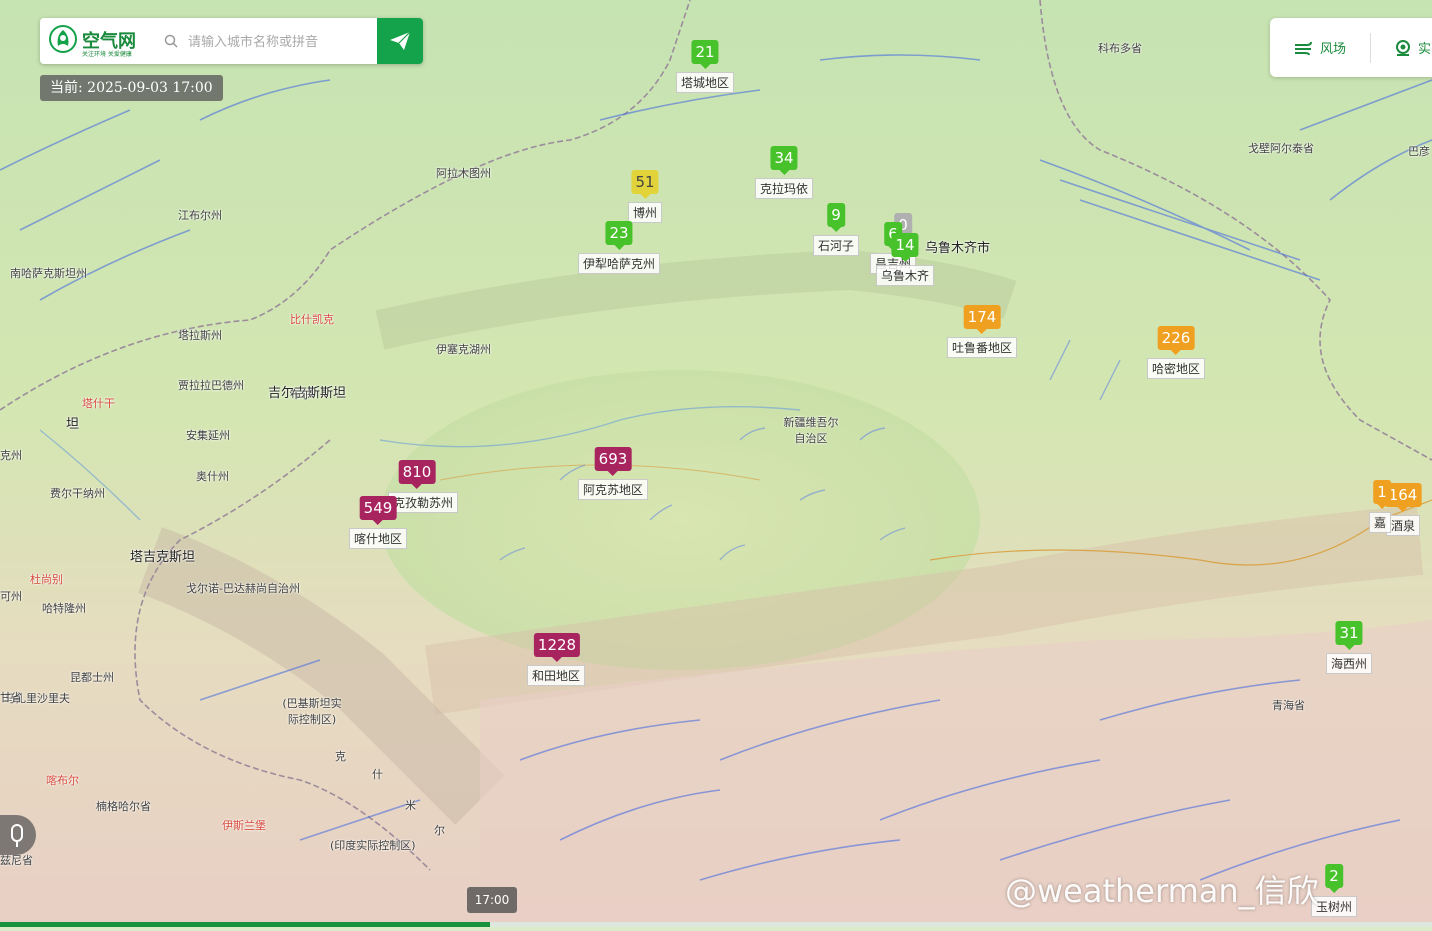  Describe the element at coordinates (11, 596) in the screenshot. I see `place-name: 可州` at that location.